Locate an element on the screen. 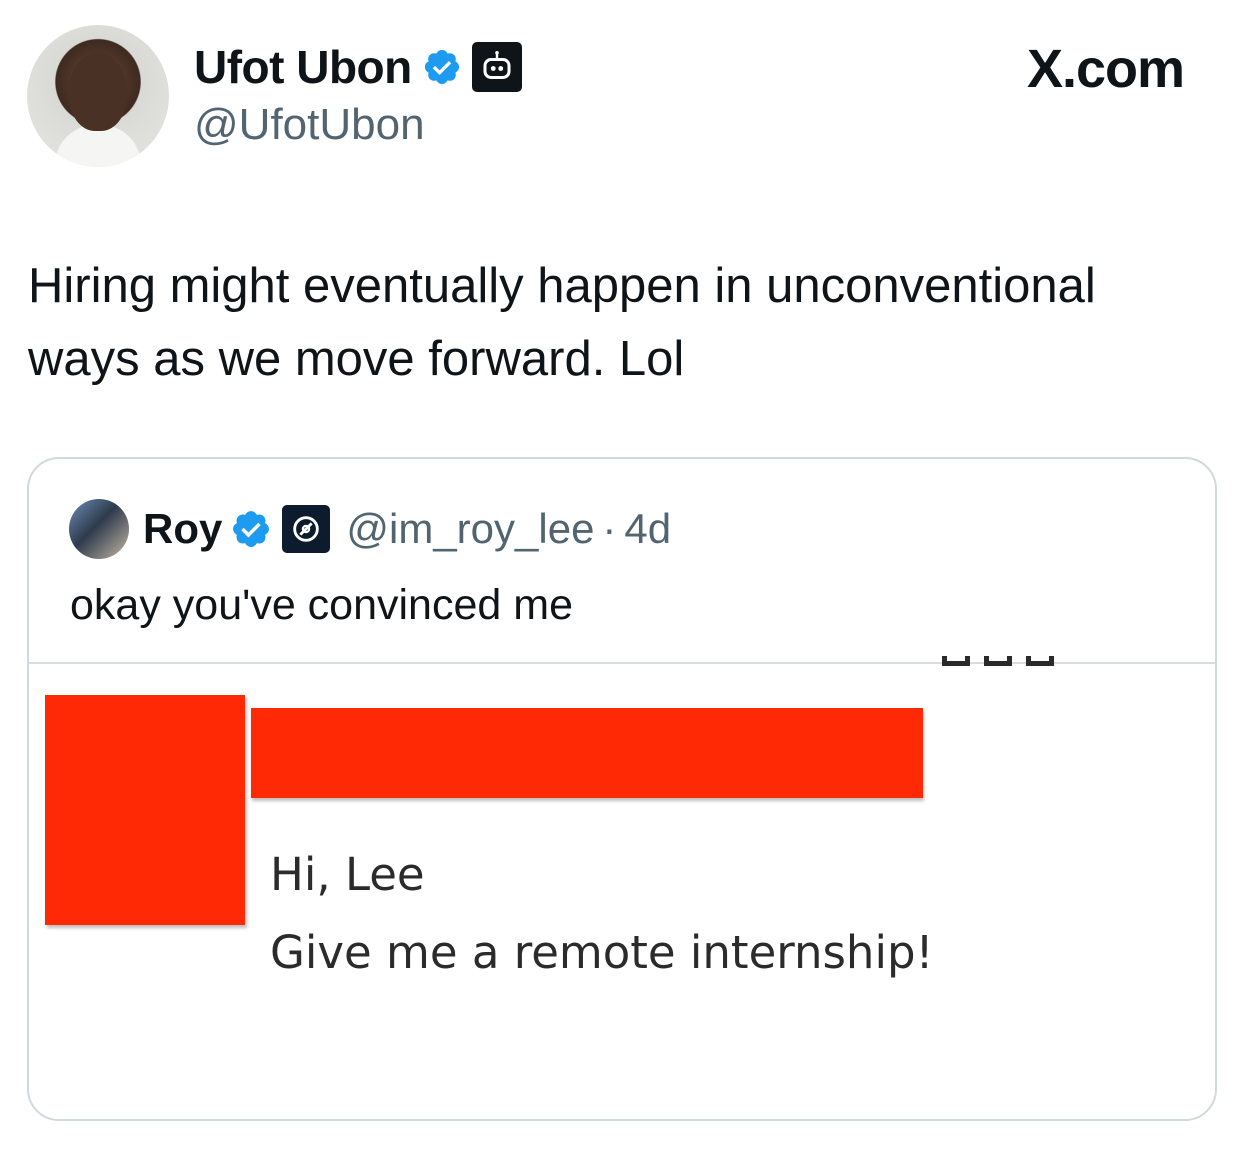 This screenshot has width=1242, height=1155. quote-handle: @im_roy_lee is located at coordinates (470, 529).